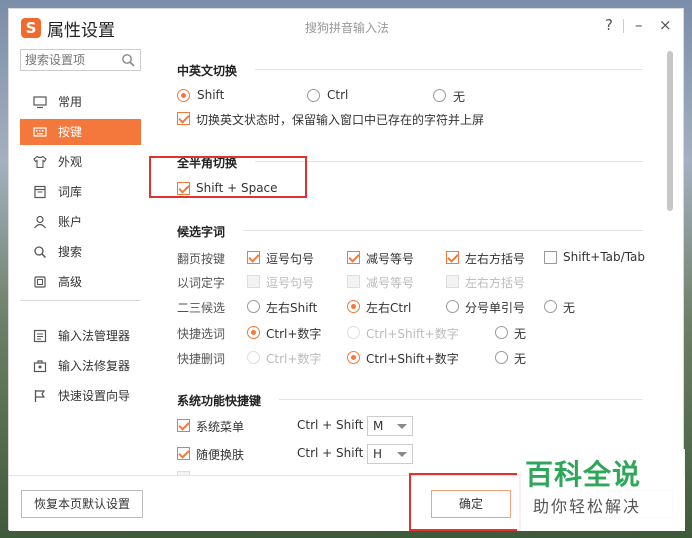  What do you see at coordinates (501, 332) in the screenshot?
I see `radio-select-none` at bounding box center [501, 332].